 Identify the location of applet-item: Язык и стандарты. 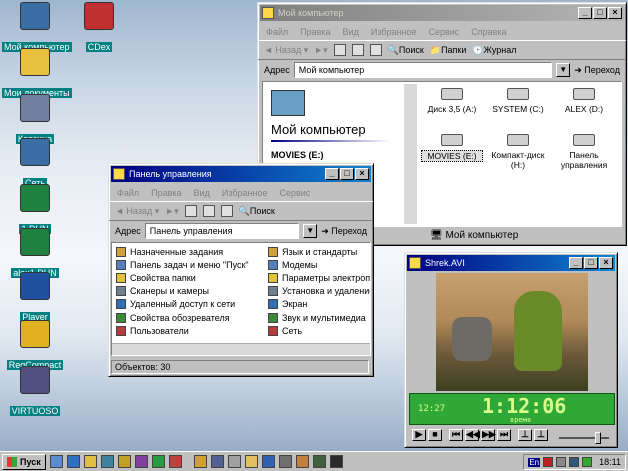
(319, 251).